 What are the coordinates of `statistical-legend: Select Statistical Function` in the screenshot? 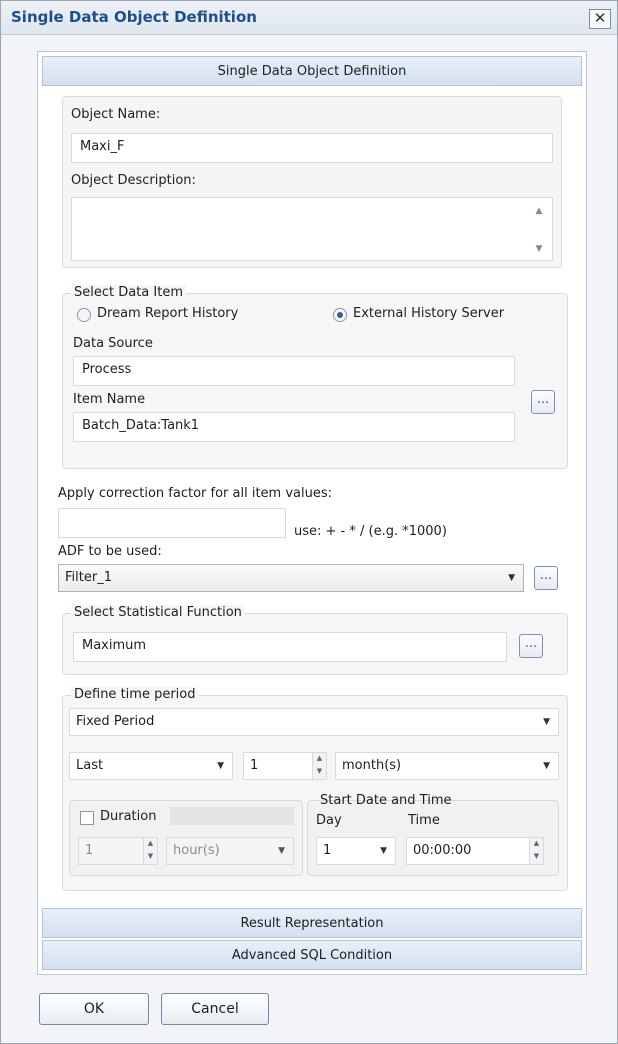 It's located at (158, 612).